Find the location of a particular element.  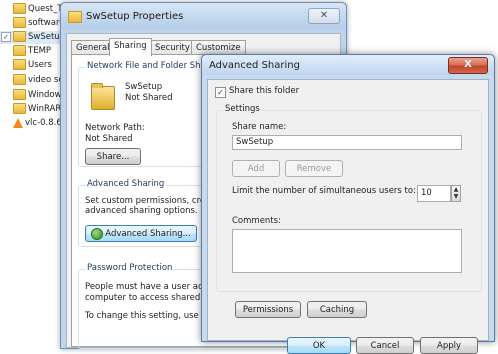

tab-customize: Customize is located at coordinates (218, 47).